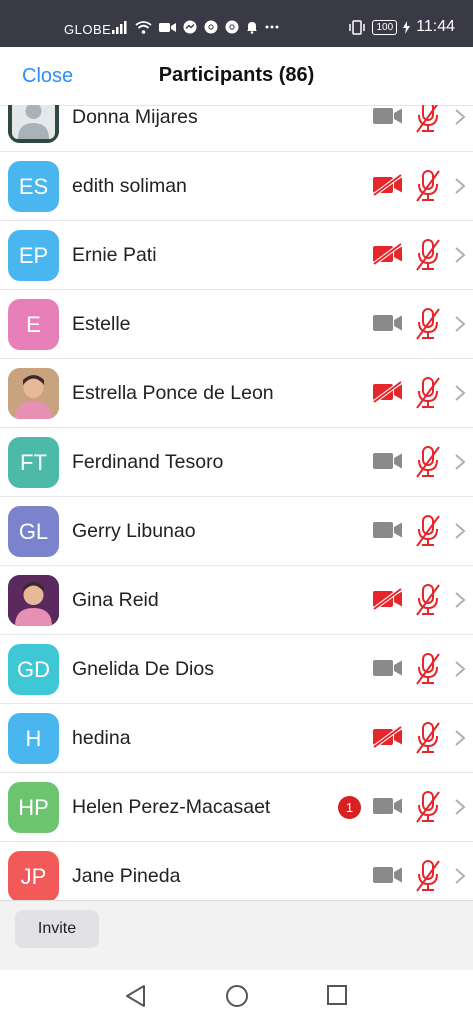 The image size is (473, 1024). Describe the element at coordinates (357, 27) in the screenshot. I see `vibrate-icon` at that location.